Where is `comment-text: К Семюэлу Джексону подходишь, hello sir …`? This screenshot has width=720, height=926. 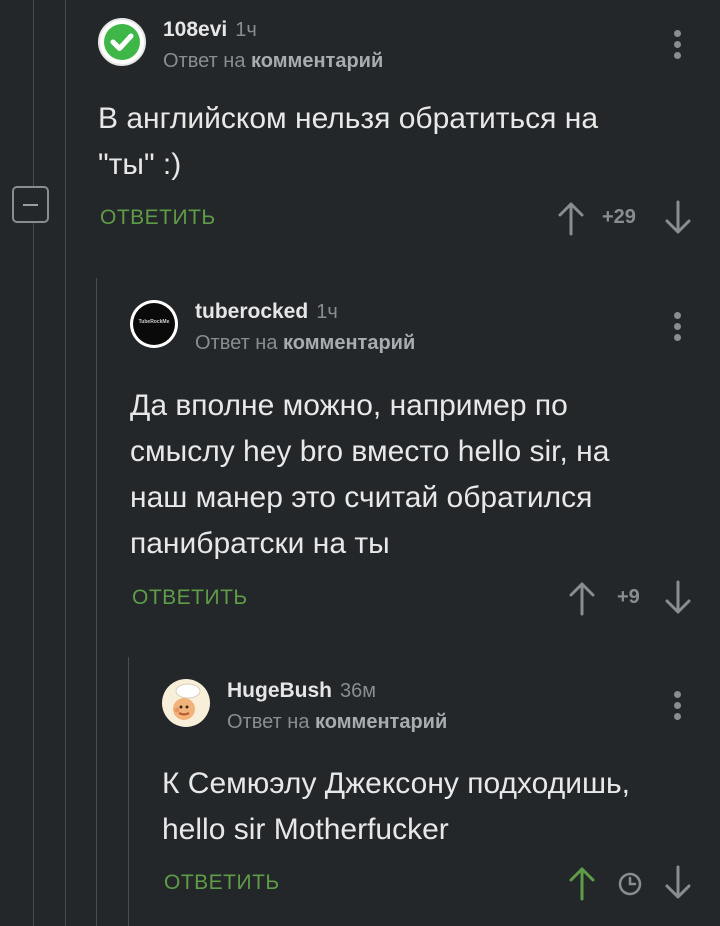 comment-text: К Семюэлу Джексону подходишь, hello sir … is located at coordinates (396, 807).